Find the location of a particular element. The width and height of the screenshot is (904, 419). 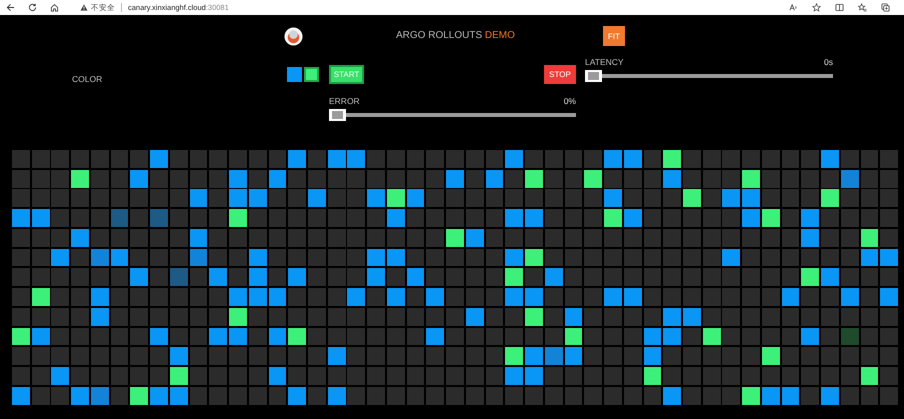

fit-button: FIT is located at coordinates (613, 36).